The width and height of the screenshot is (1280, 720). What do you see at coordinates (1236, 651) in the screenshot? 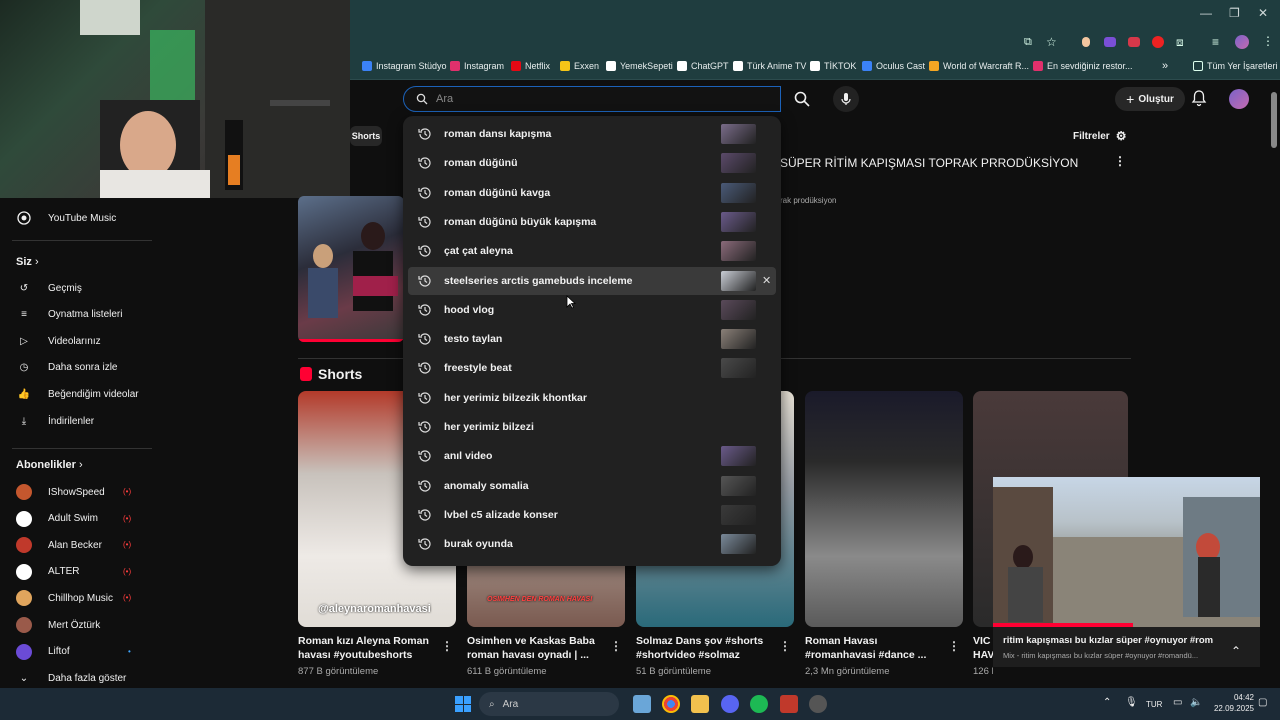
I see `expand-miniplayer-icon: ⌃` at bounding box center [1236, 651].